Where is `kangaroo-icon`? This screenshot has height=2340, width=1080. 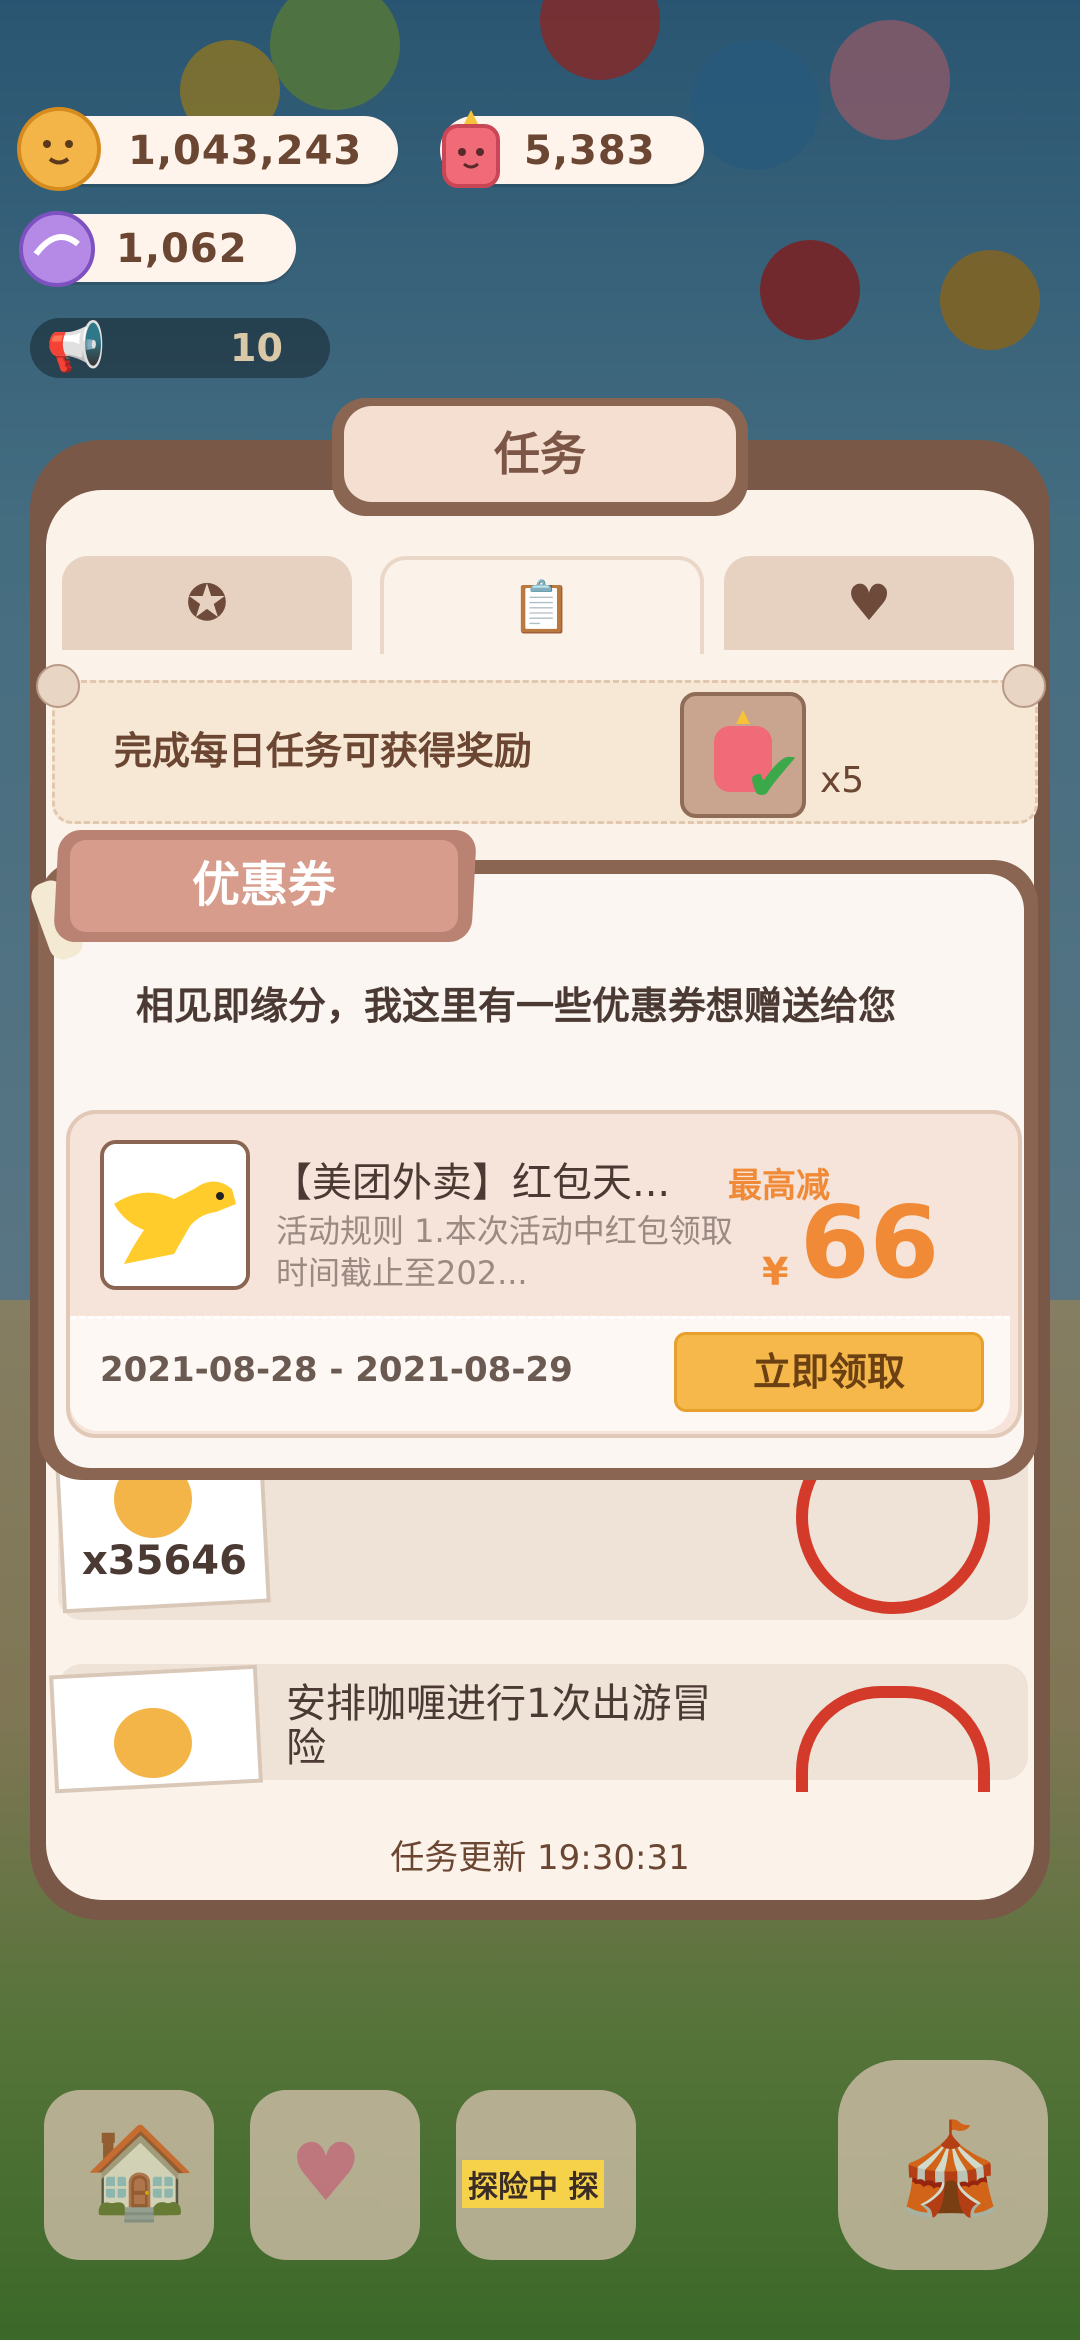 kangaroo-icon is located at coordinates (175, 1215).